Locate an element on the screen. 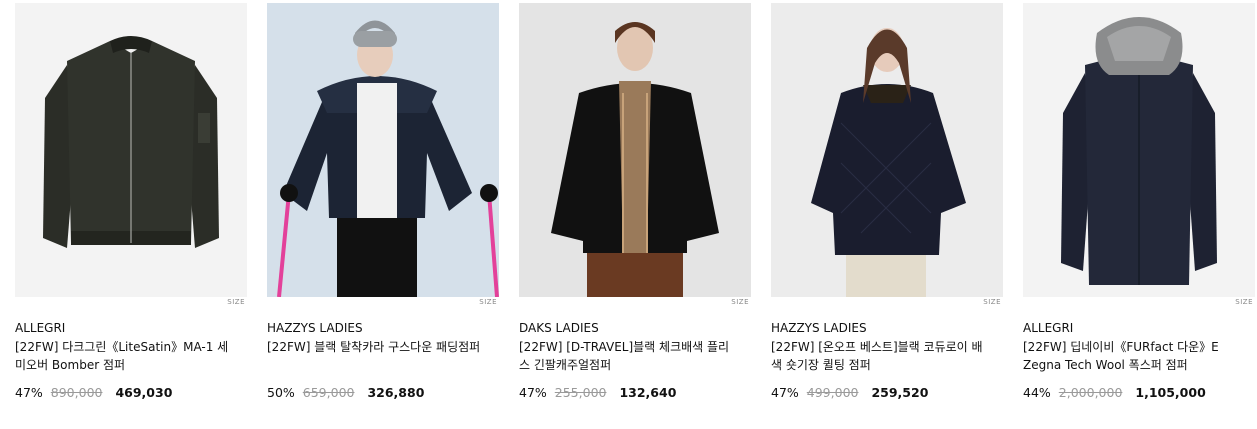 The height and width of the screenshot is (429, 1257). navy-quilted-jacket-model-image is located at coordinates (887, 150).